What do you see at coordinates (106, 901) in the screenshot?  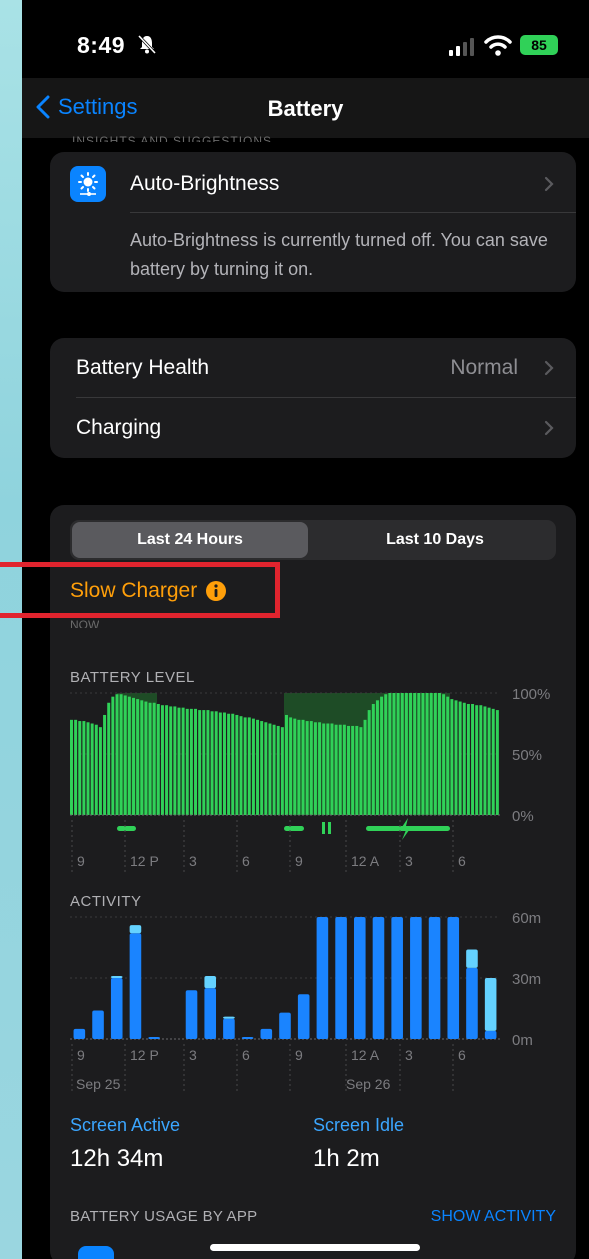 I see `activity-label: ACTIVITY` at bounding box center [106, 901].